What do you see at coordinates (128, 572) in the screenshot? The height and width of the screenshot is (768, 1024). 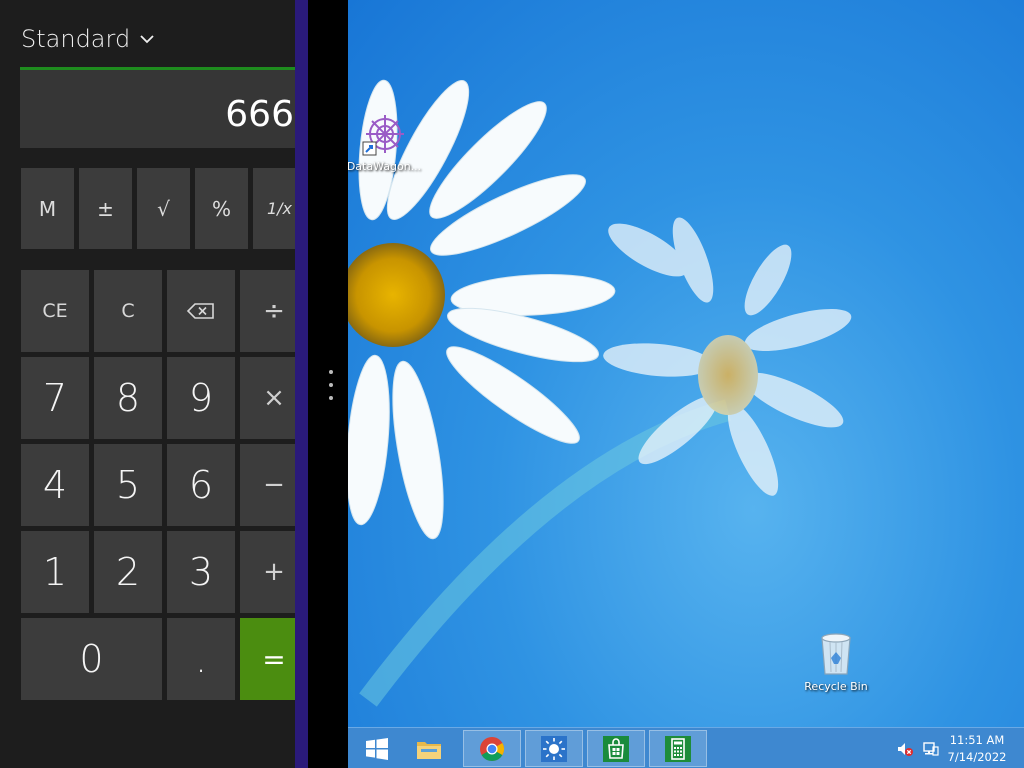 I see `digit-2-button: 2` at bounding box center [128, 572].